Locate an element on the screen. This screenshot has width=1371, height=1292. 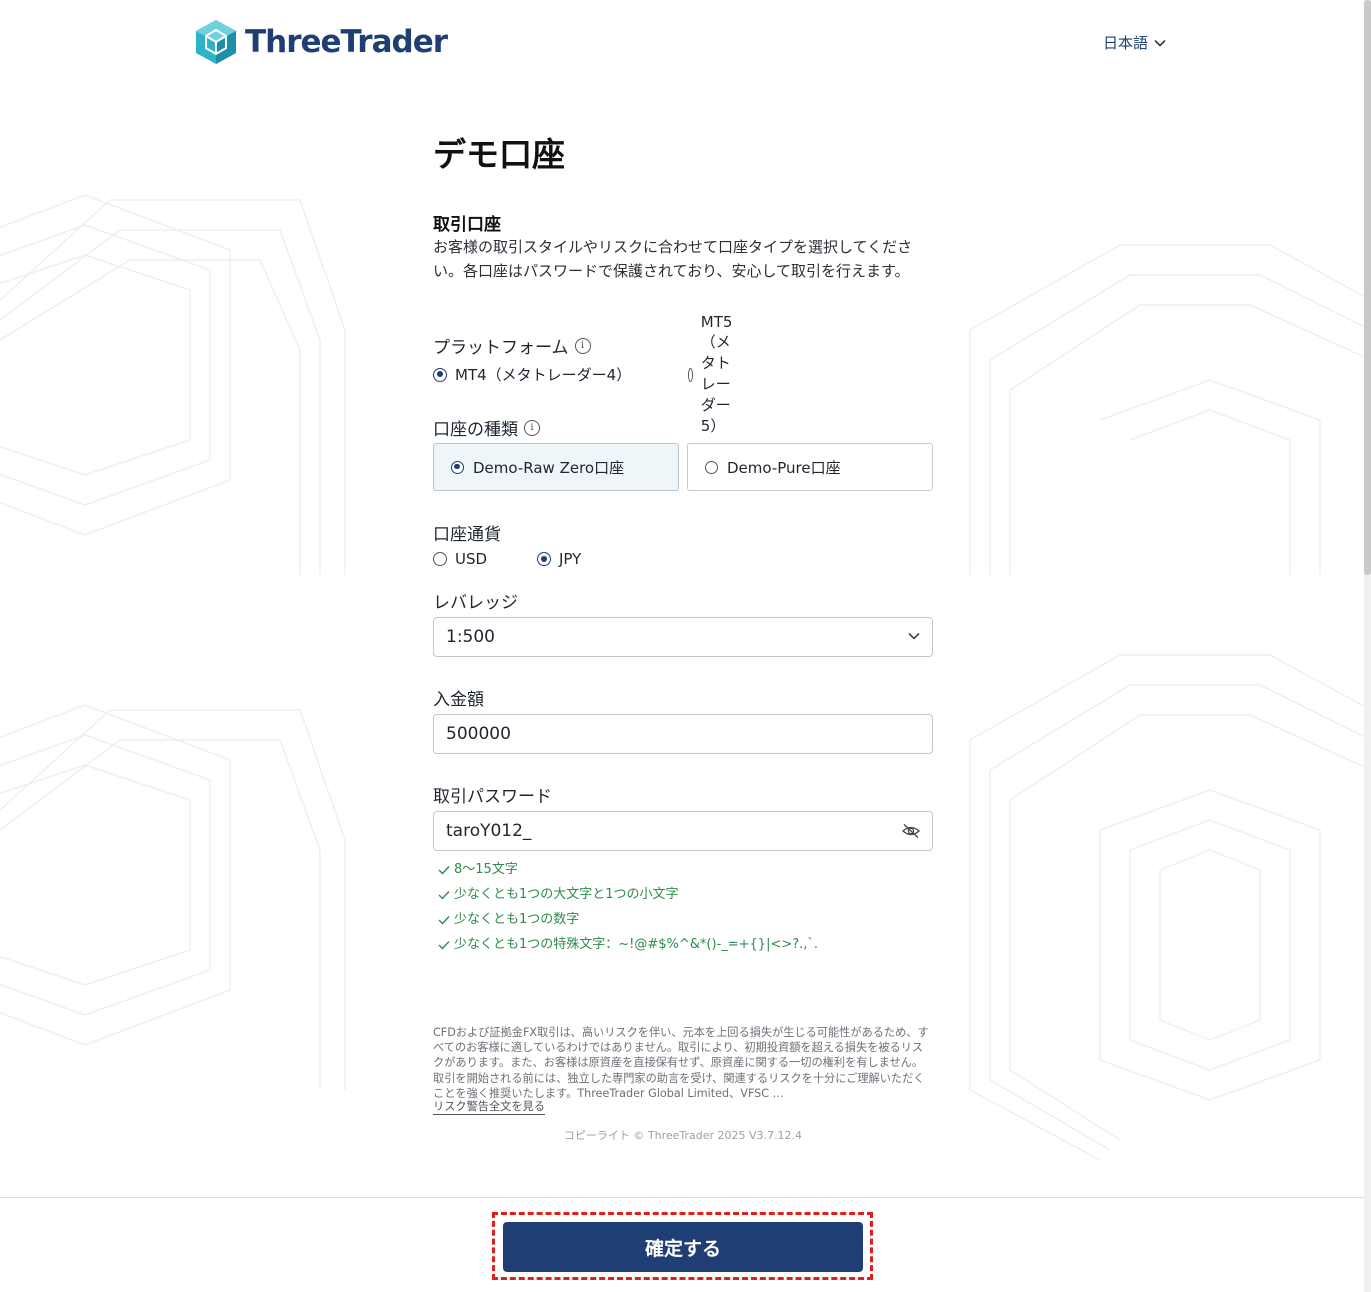
currency-option-usd: USD is located at coordinates (460, 559).